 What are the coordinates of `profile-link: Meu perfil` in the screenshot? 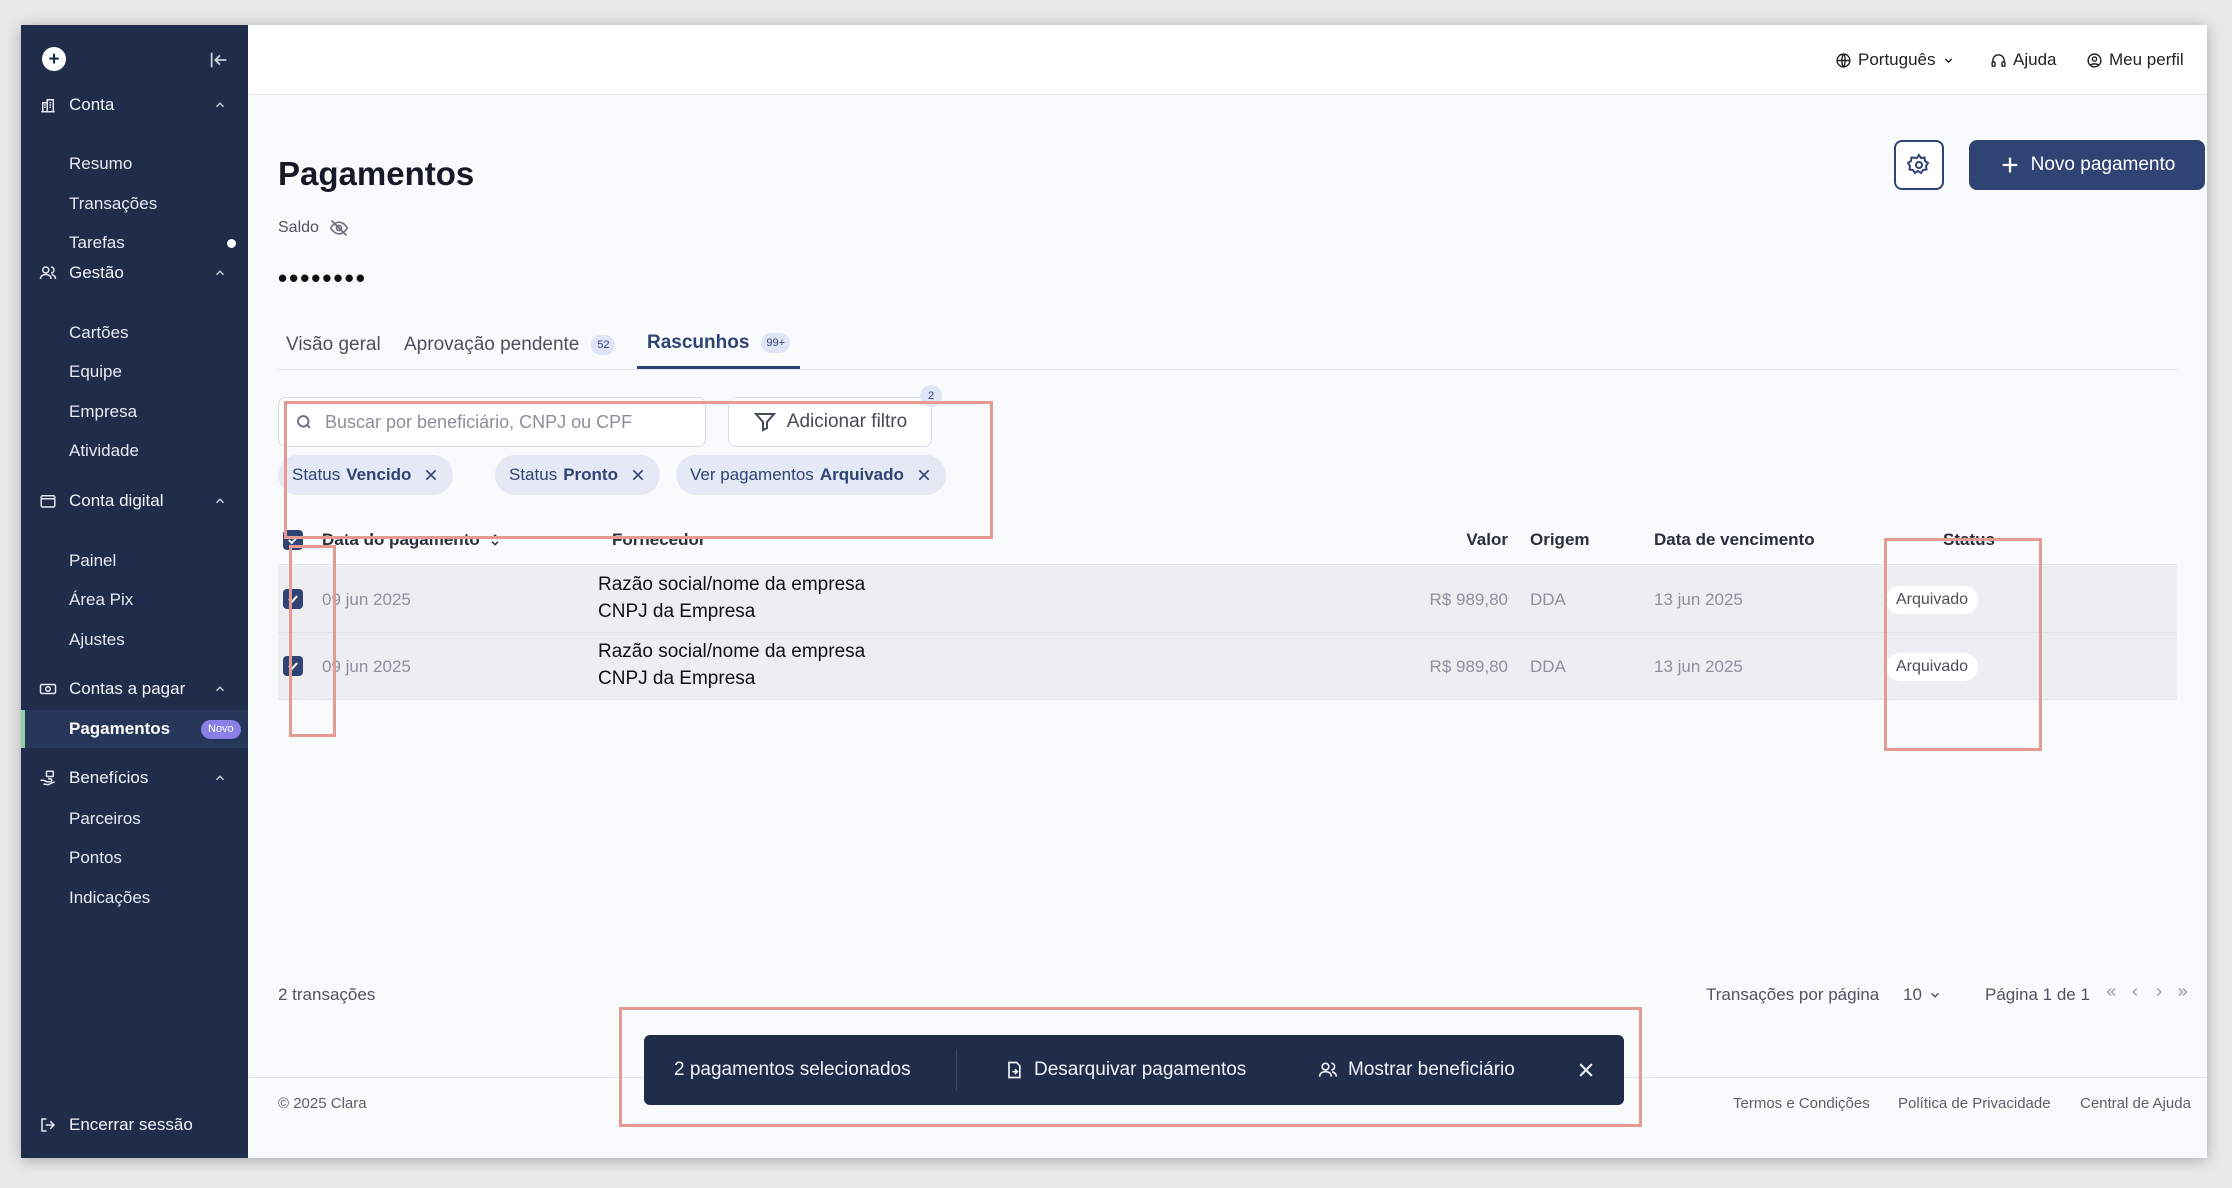 It's located at (2135, 60).